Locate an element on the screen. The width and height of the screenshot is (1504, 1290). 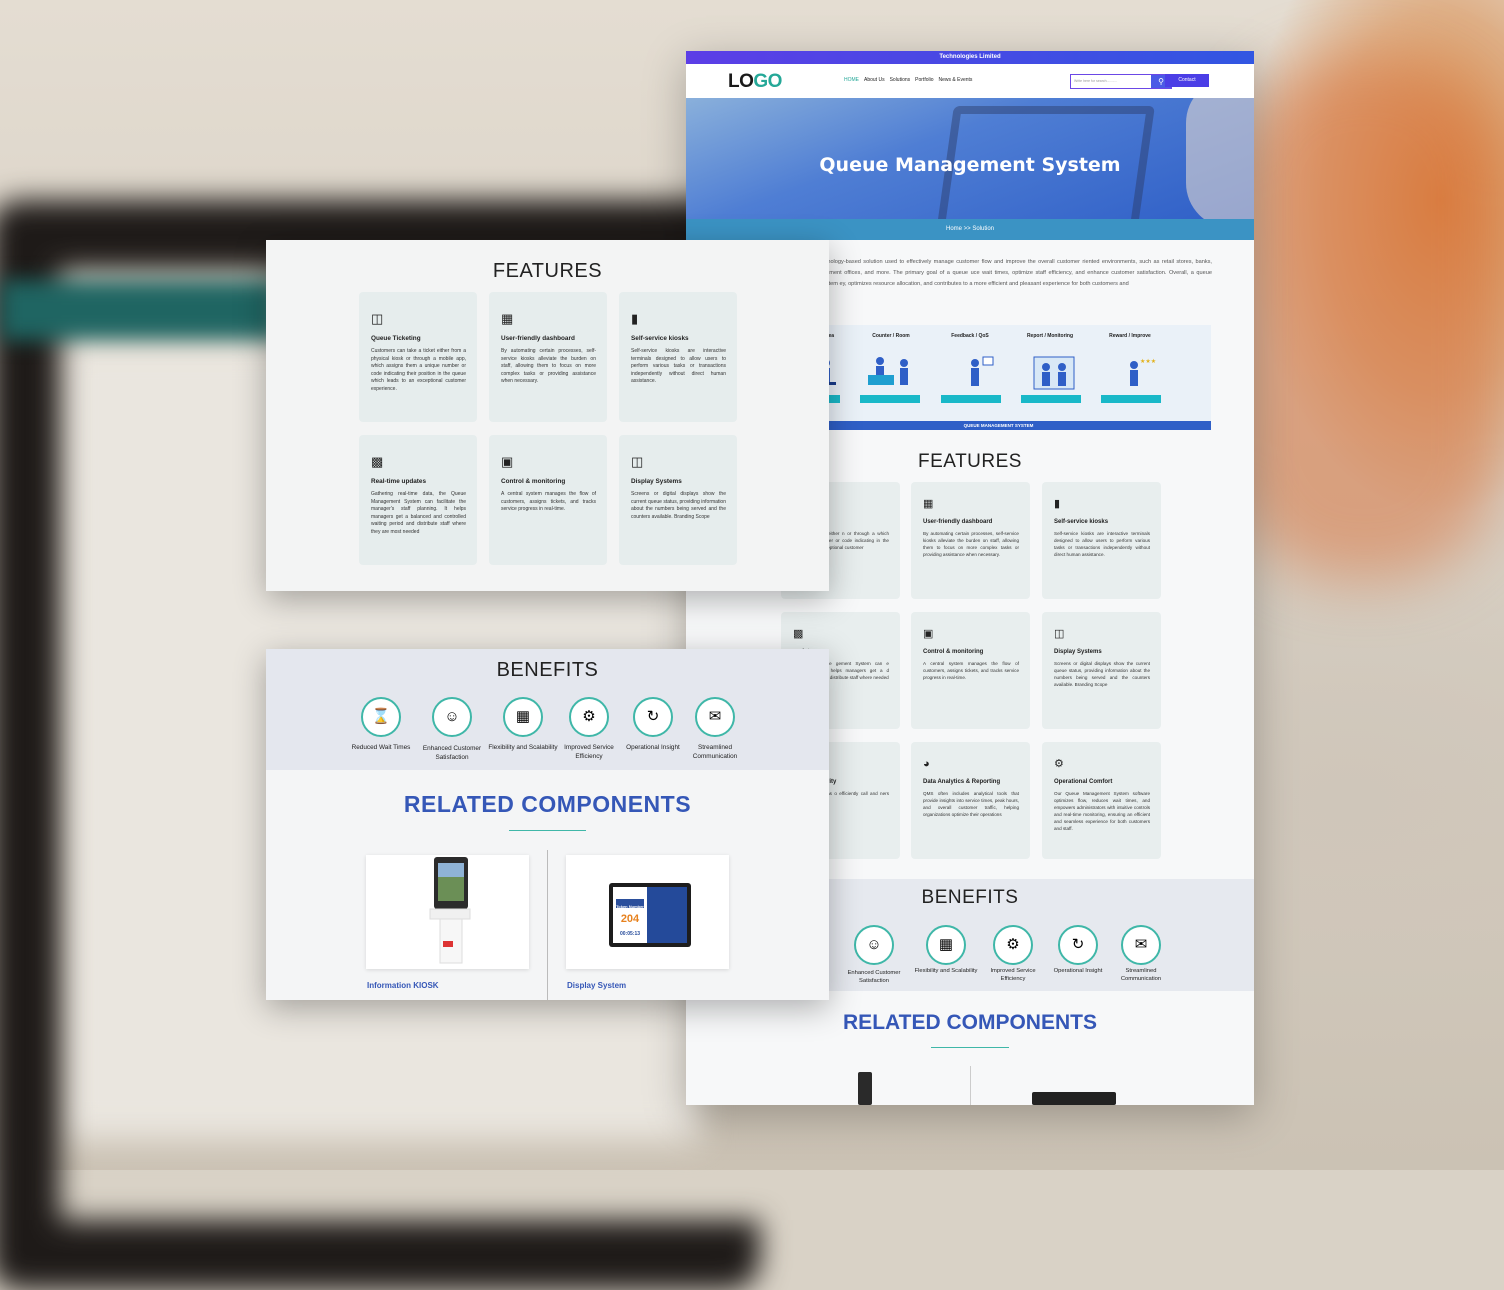
products-divider is located at coordinates (547, 925).